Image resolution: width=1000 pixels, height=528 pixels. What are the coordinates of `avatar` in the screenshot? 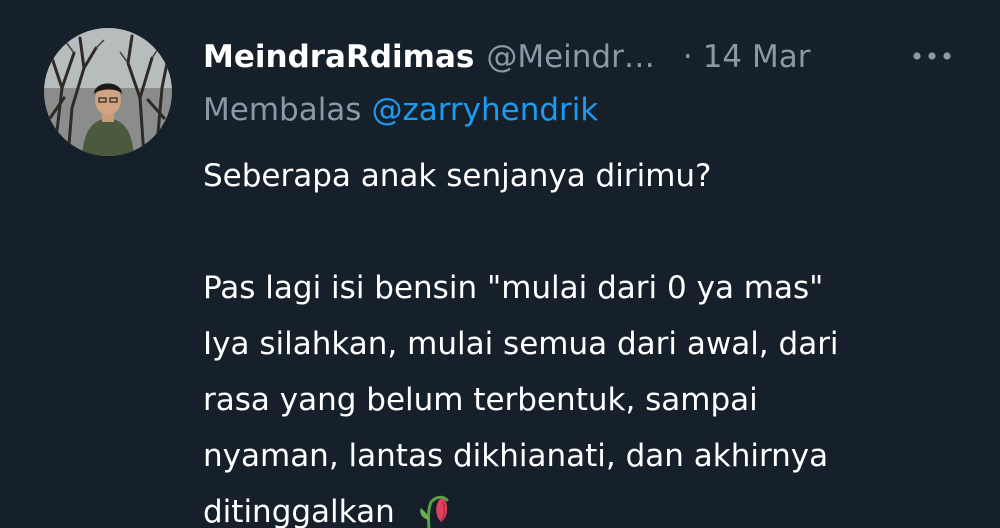 It's located at (108, 92).